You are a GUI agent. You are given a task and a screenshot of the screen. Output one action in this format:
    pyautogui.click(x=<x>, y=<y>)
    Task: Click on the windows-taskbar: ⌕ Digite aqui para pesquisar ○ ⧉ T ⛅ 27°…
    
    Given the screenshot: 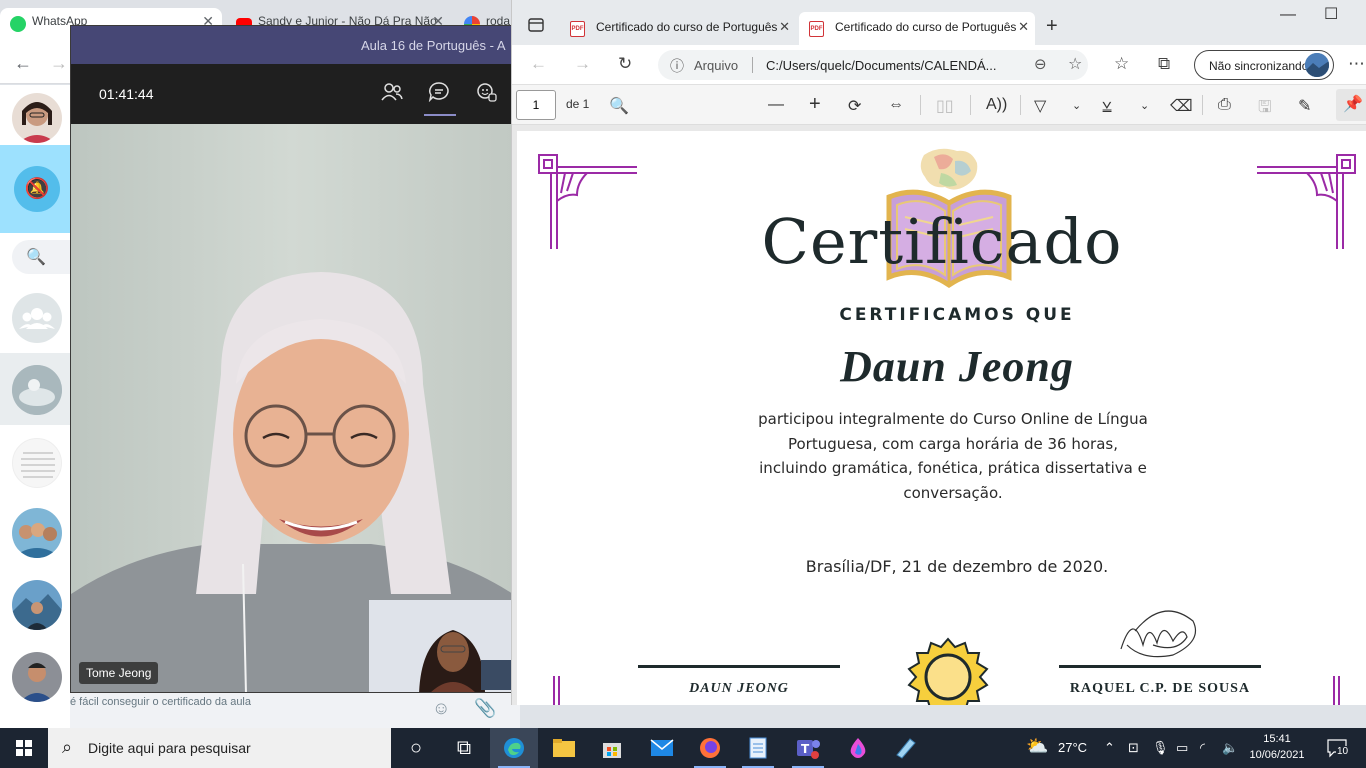 What is the action you would take?
    pyautogui.click(x=683, y=748)
    